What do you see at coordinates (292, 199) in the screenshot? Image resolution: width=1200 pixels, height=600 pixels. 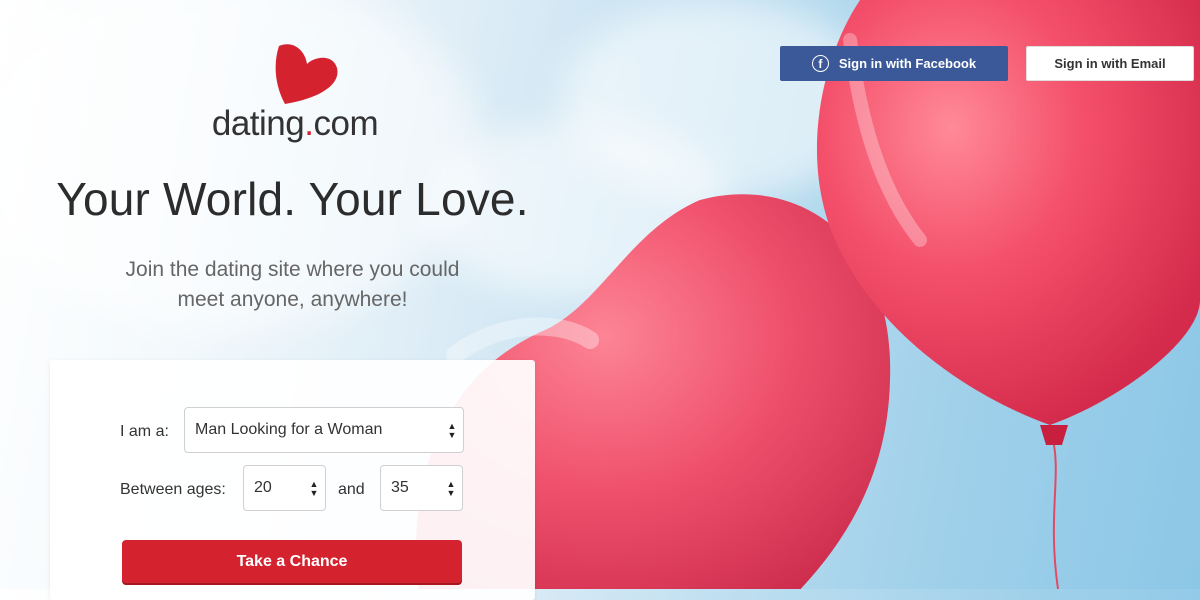 I see `page-headline: Your World. Your Love.` at bounding box center [292, 199].